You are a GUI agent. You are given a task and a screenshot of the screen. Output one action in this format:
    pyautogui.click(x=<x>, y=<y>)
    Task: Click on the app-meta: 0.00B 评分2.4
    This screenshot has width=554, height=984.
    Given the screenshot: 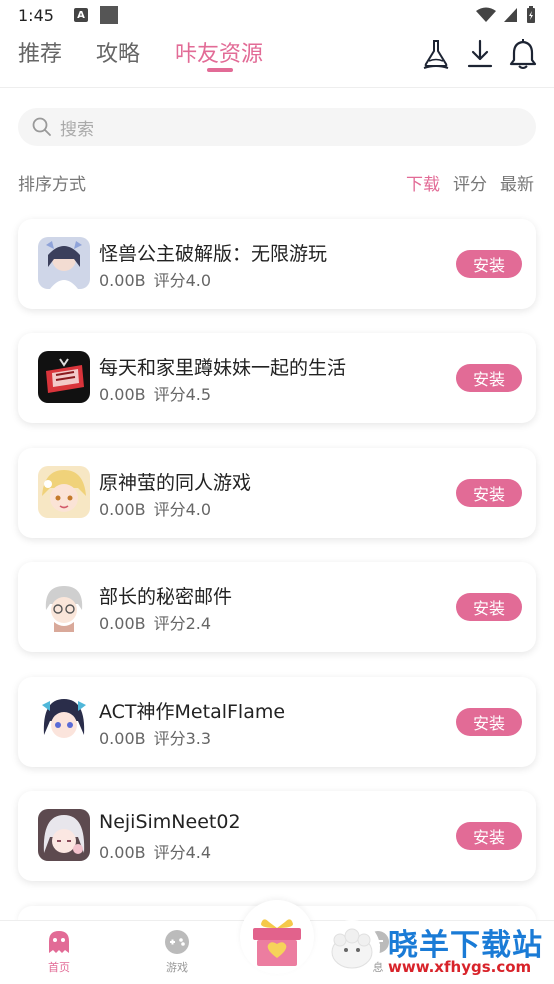 What is the action you would take?
    pyautogui.click(x=155, y=622)
    